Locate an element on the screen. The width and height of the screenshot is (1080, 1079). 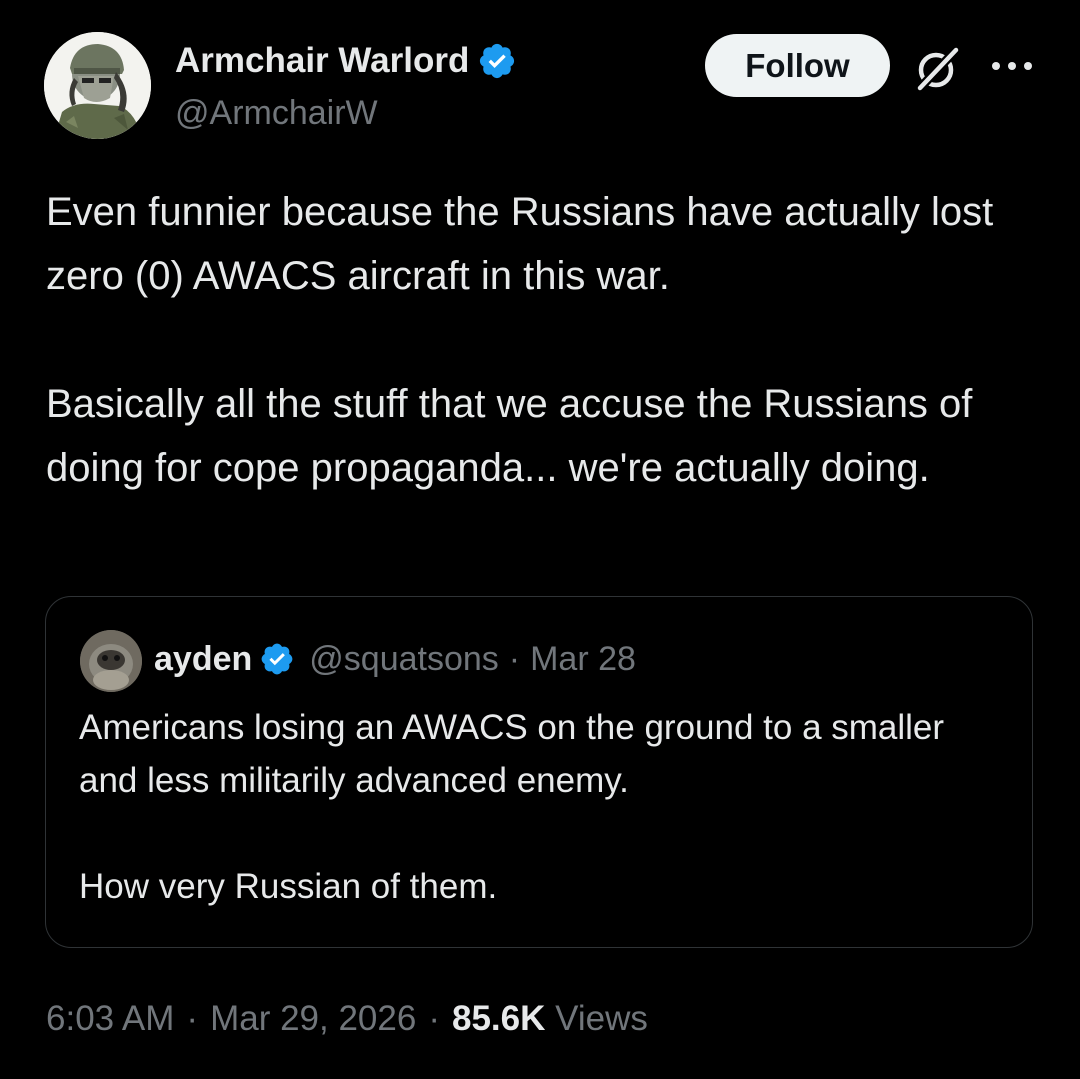
more-dots-icon is located at coordinates (1012, 66).